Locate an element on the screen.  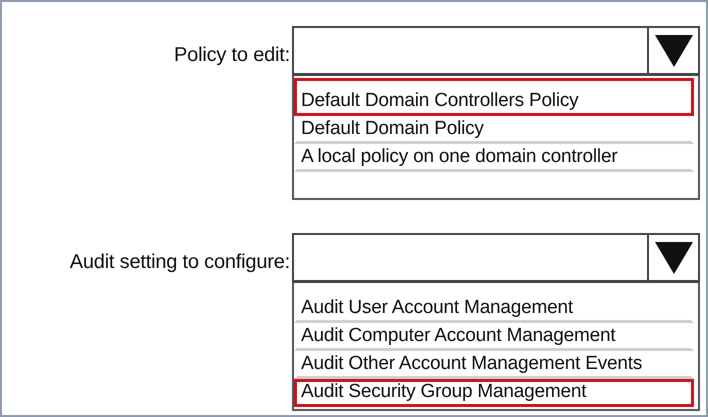
dropdown-option: A local policy on one domain controller is located at coordinates (494, 158).